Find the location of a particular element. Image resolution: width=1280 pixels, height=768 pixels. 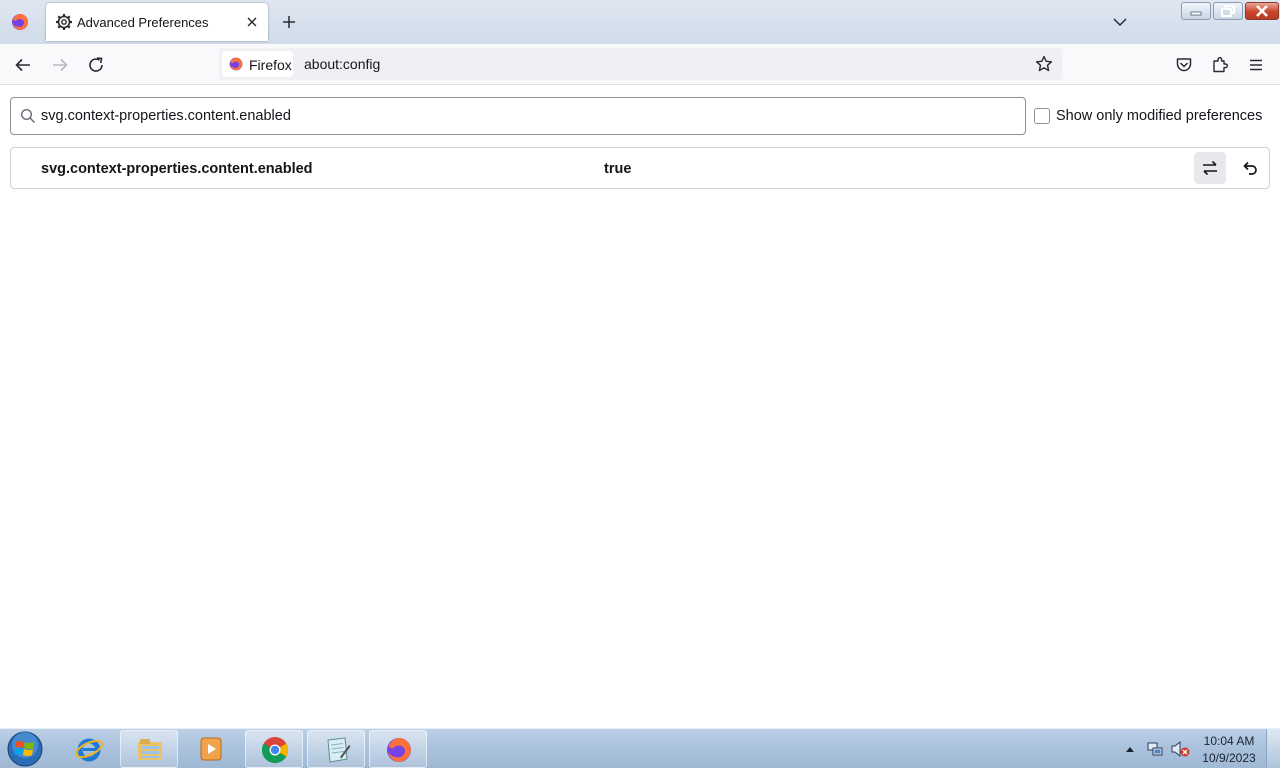

taskbar-internet-explorer is located at coordinates (89, 749).